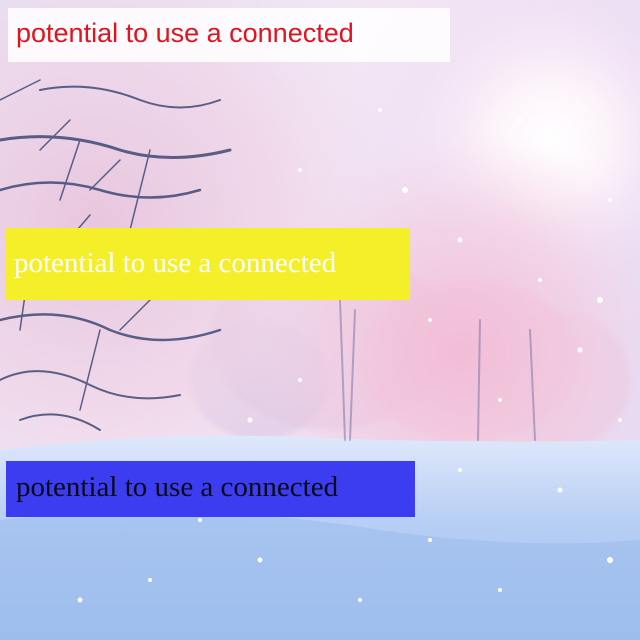 This screenshot has width=640, height=640. Describe the element at coordinates (229, 35) in the screenshot. I see `caption-top: potential to use a connected` at that location.